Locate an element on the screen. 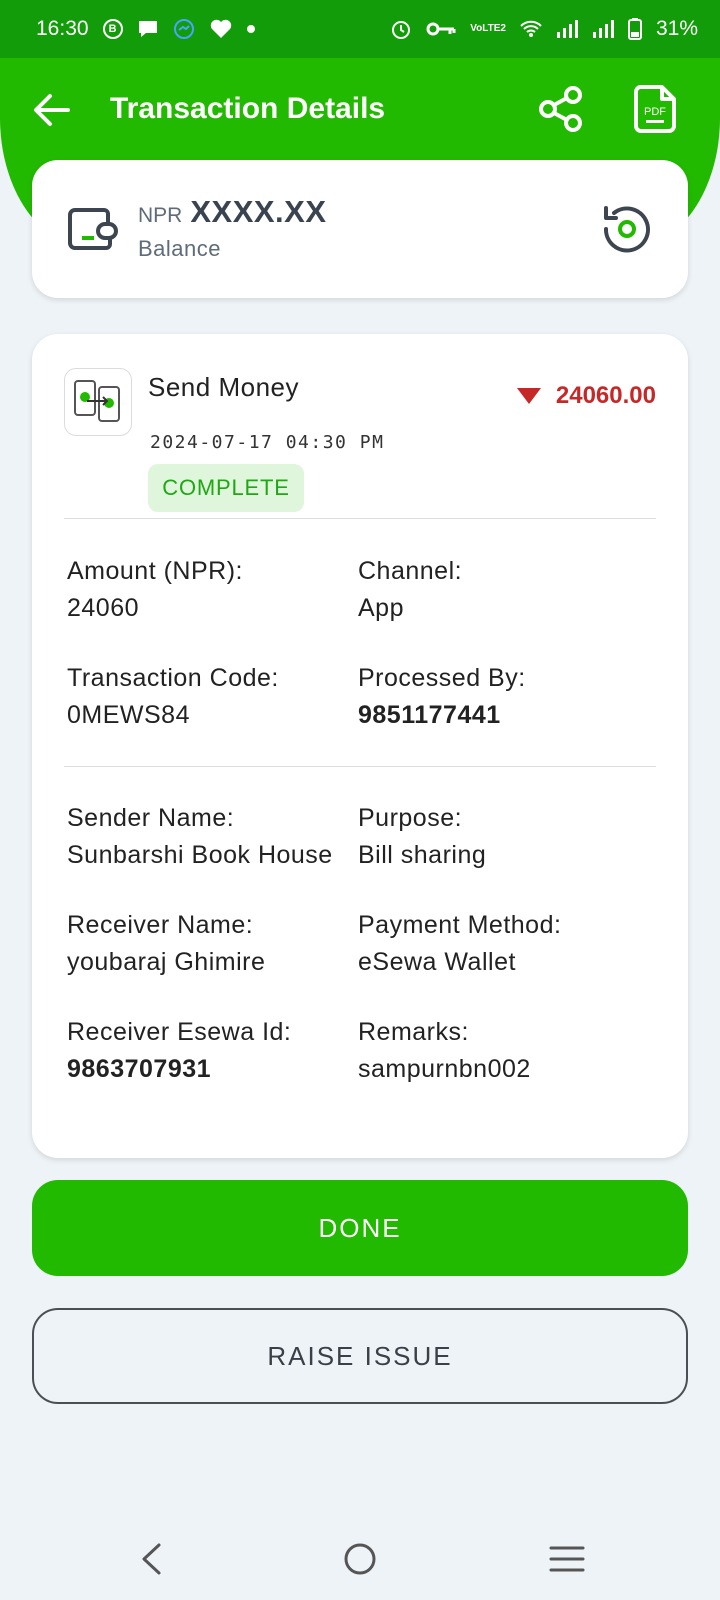 Image resolution: width=720 pixels, height=1600 pixels. heart-icon is located at coordinates (221, 29).